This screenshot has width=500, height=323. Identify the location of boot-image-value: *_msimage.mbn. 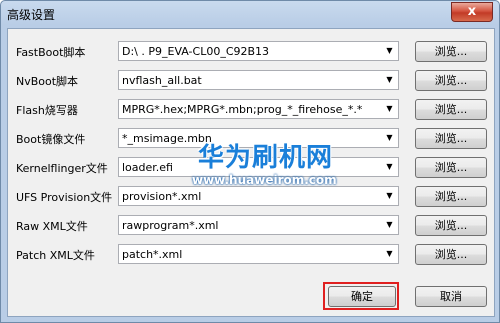
(167, 138).